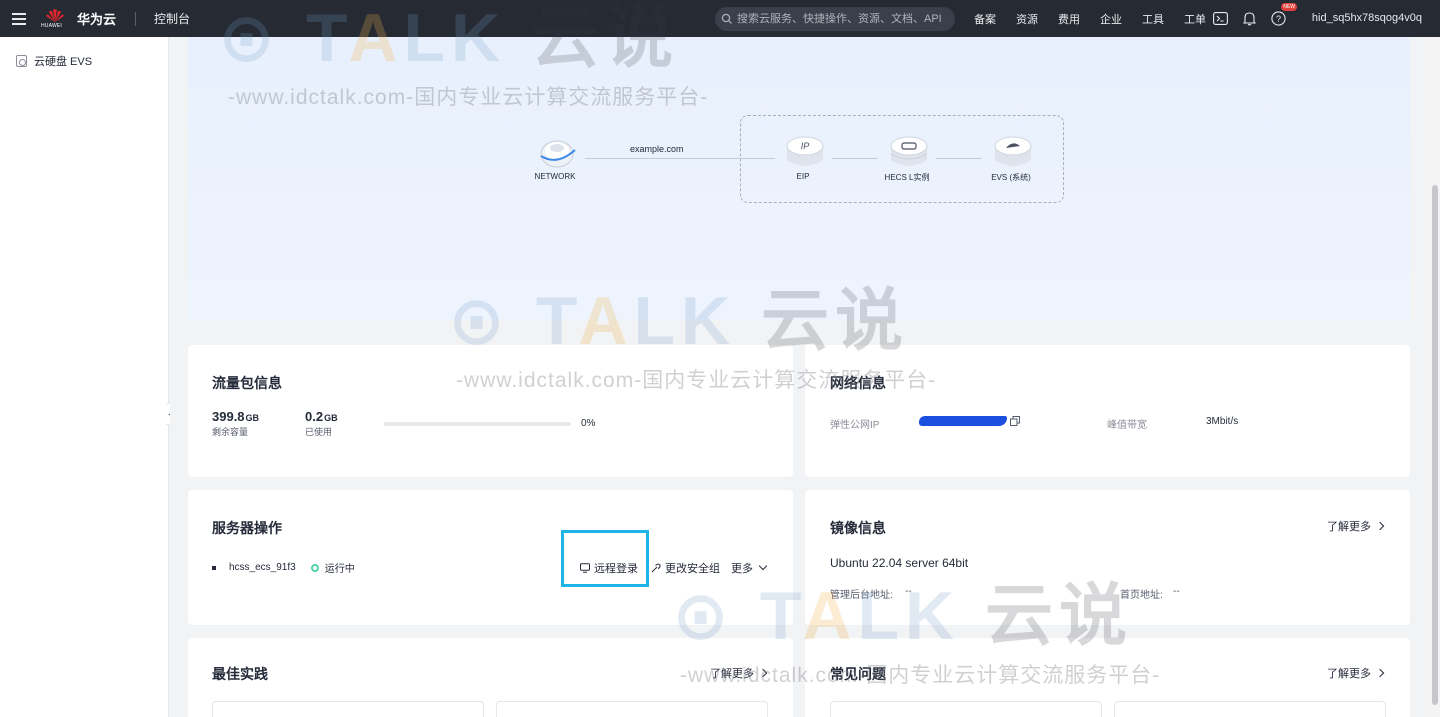 The width and height of the screenshot is (1440, 717). Describe the element at coordinates (1027, 19) in the screenshot. I see `nav-resources: 资源` at that location.